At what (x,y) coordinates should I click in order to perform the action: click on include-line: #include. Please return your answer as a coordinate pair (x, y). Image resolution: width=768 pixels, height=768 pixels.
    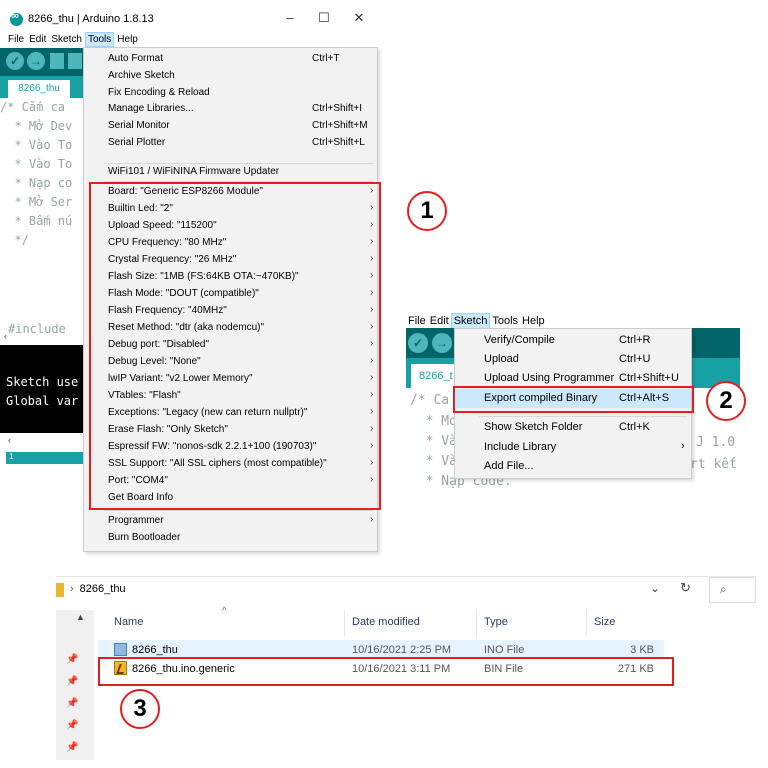
    Looking at the image, I should click on (37, 329).